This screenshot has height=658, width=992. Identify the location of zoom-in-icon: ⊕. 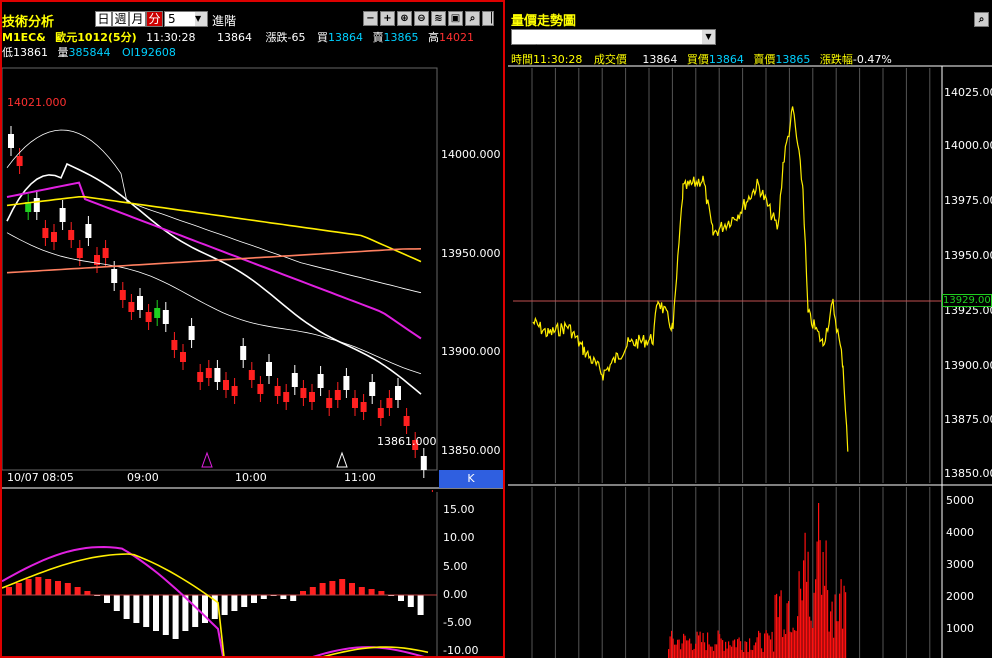
(404, 18).